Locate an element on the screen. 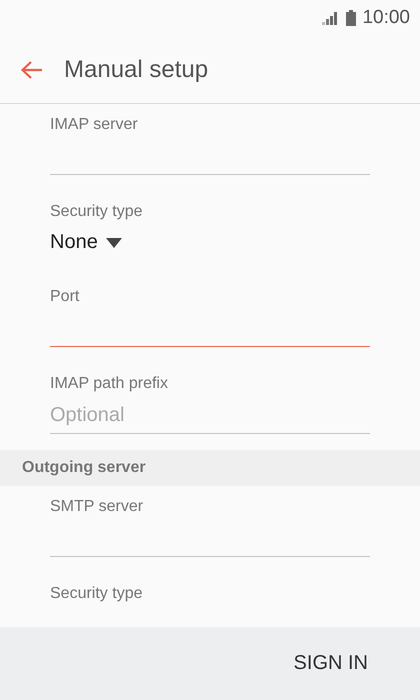 The width and height of the screenshot is (420, 700). battery-icon is located at coordinates (351, 18).